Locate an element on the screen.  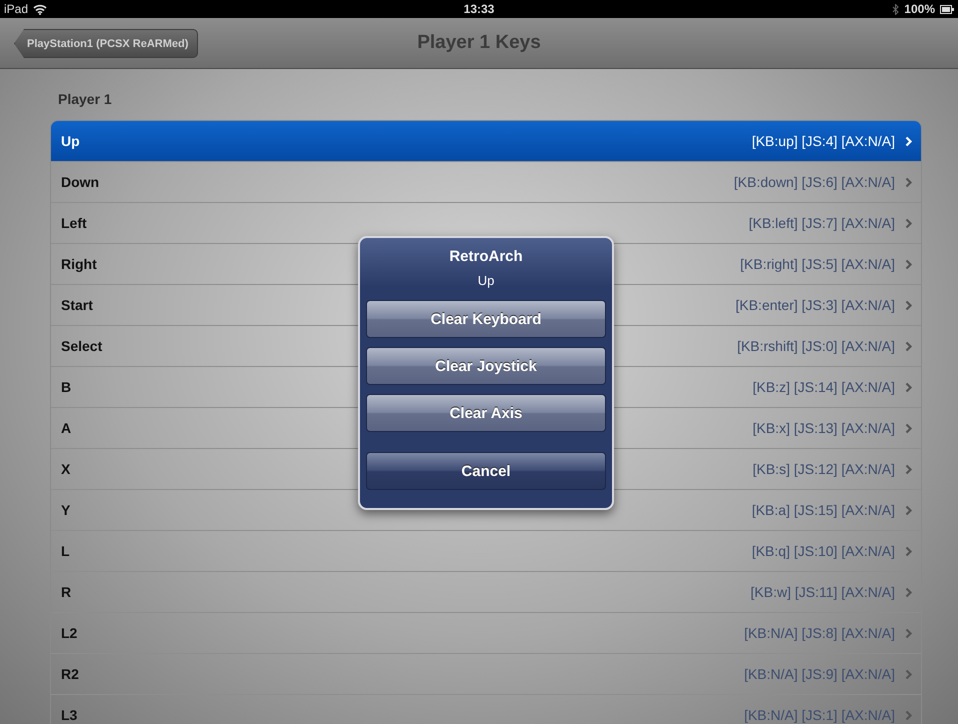
key-binding: [KB:enter] [JS:3] [AX:N/A] is located at coordinates (815, 305).